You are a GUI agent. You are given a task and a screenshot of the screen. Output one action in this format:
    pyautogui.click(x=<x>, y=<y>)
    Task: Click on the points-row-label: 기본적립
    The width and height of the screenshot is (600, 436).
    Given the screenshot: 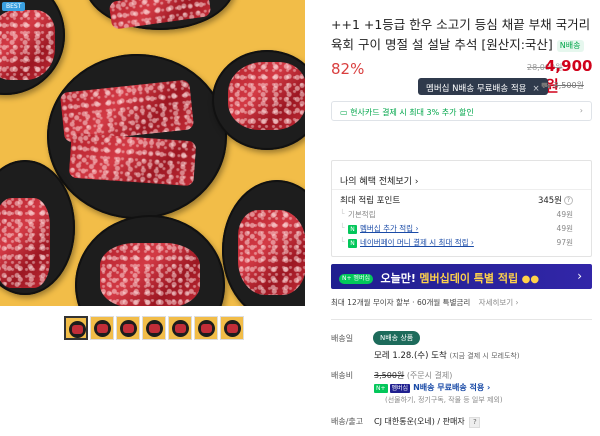 What is the action you would take?
    pyautogui.click(x=362, y=214)
    